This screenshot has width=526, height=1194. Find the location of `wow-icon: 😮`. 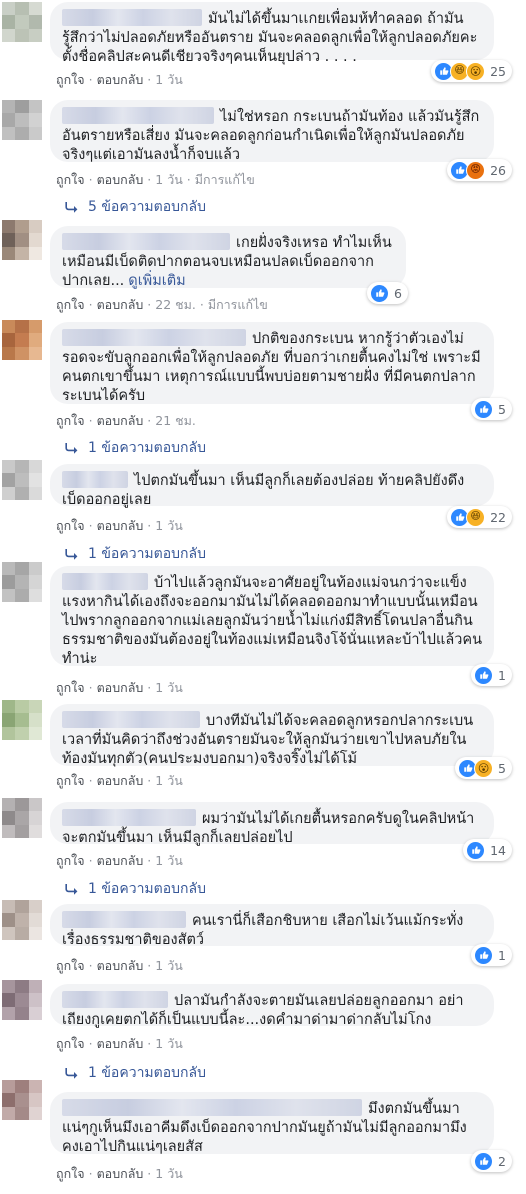

wow-icon: 😮 is located at coordinates (476, 71).